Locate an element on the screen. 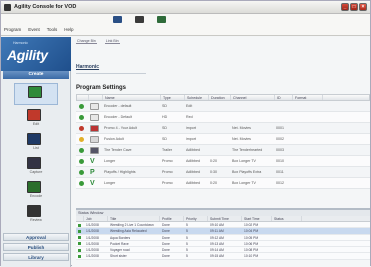  cell-schedule: Edit is located at coordinates (189, 106).